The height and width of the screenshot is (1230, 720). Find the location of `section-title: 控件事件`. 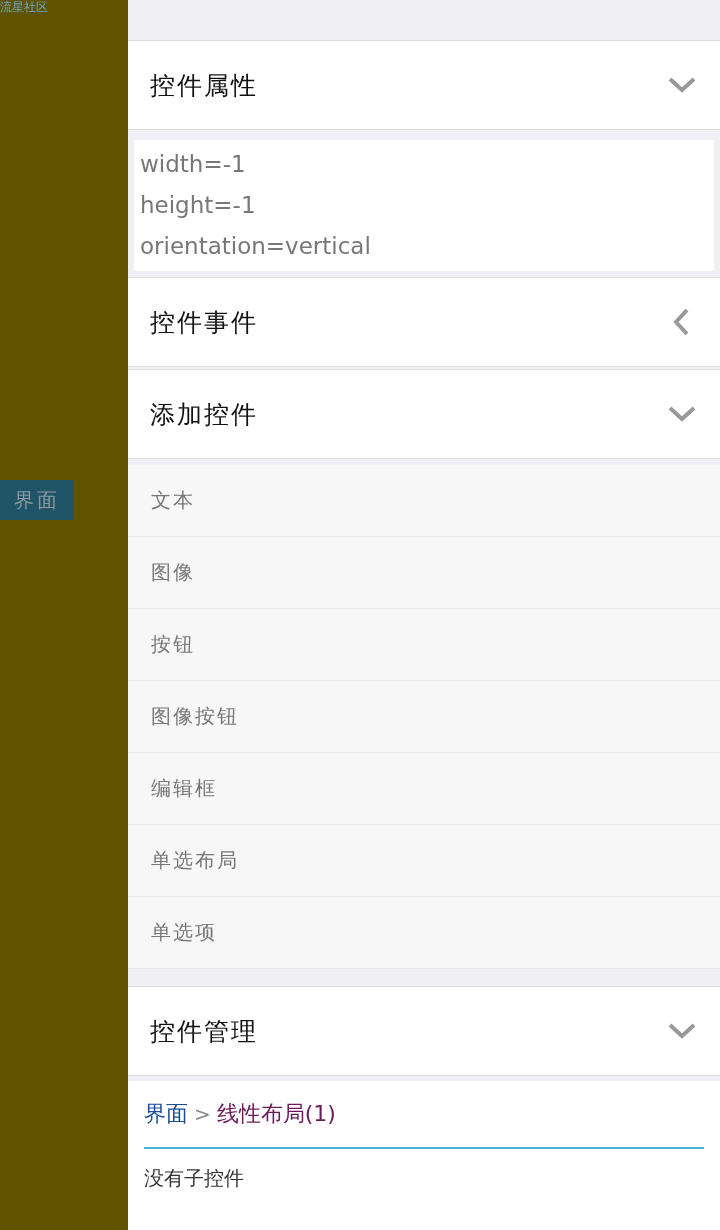

section-title: 控件事件 is located at coordinates (204, 322).